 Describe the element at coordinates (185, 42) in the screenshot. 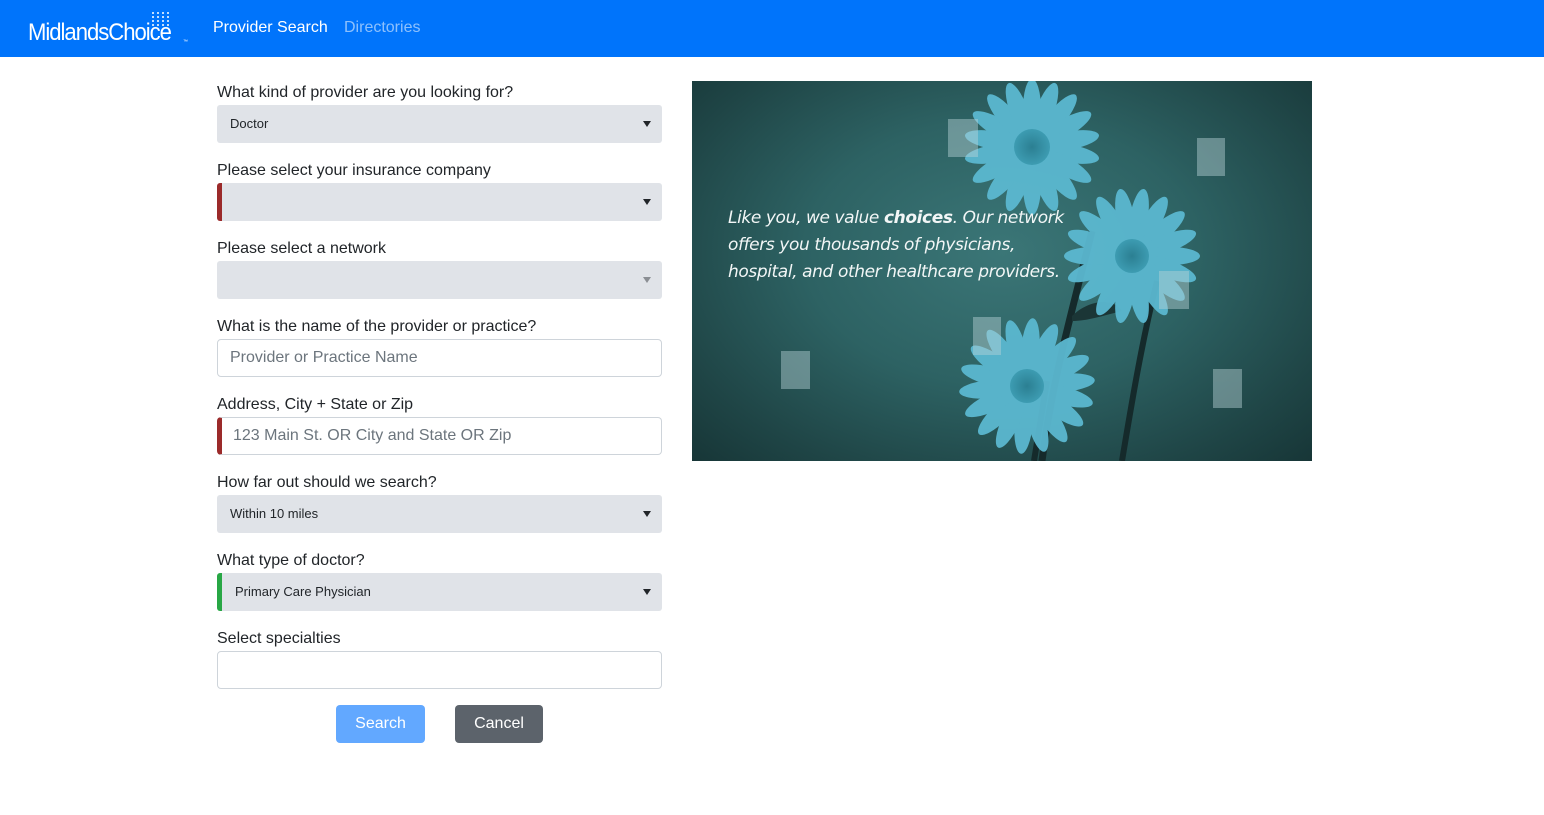

I see `brand-trademark: ™` at that location.